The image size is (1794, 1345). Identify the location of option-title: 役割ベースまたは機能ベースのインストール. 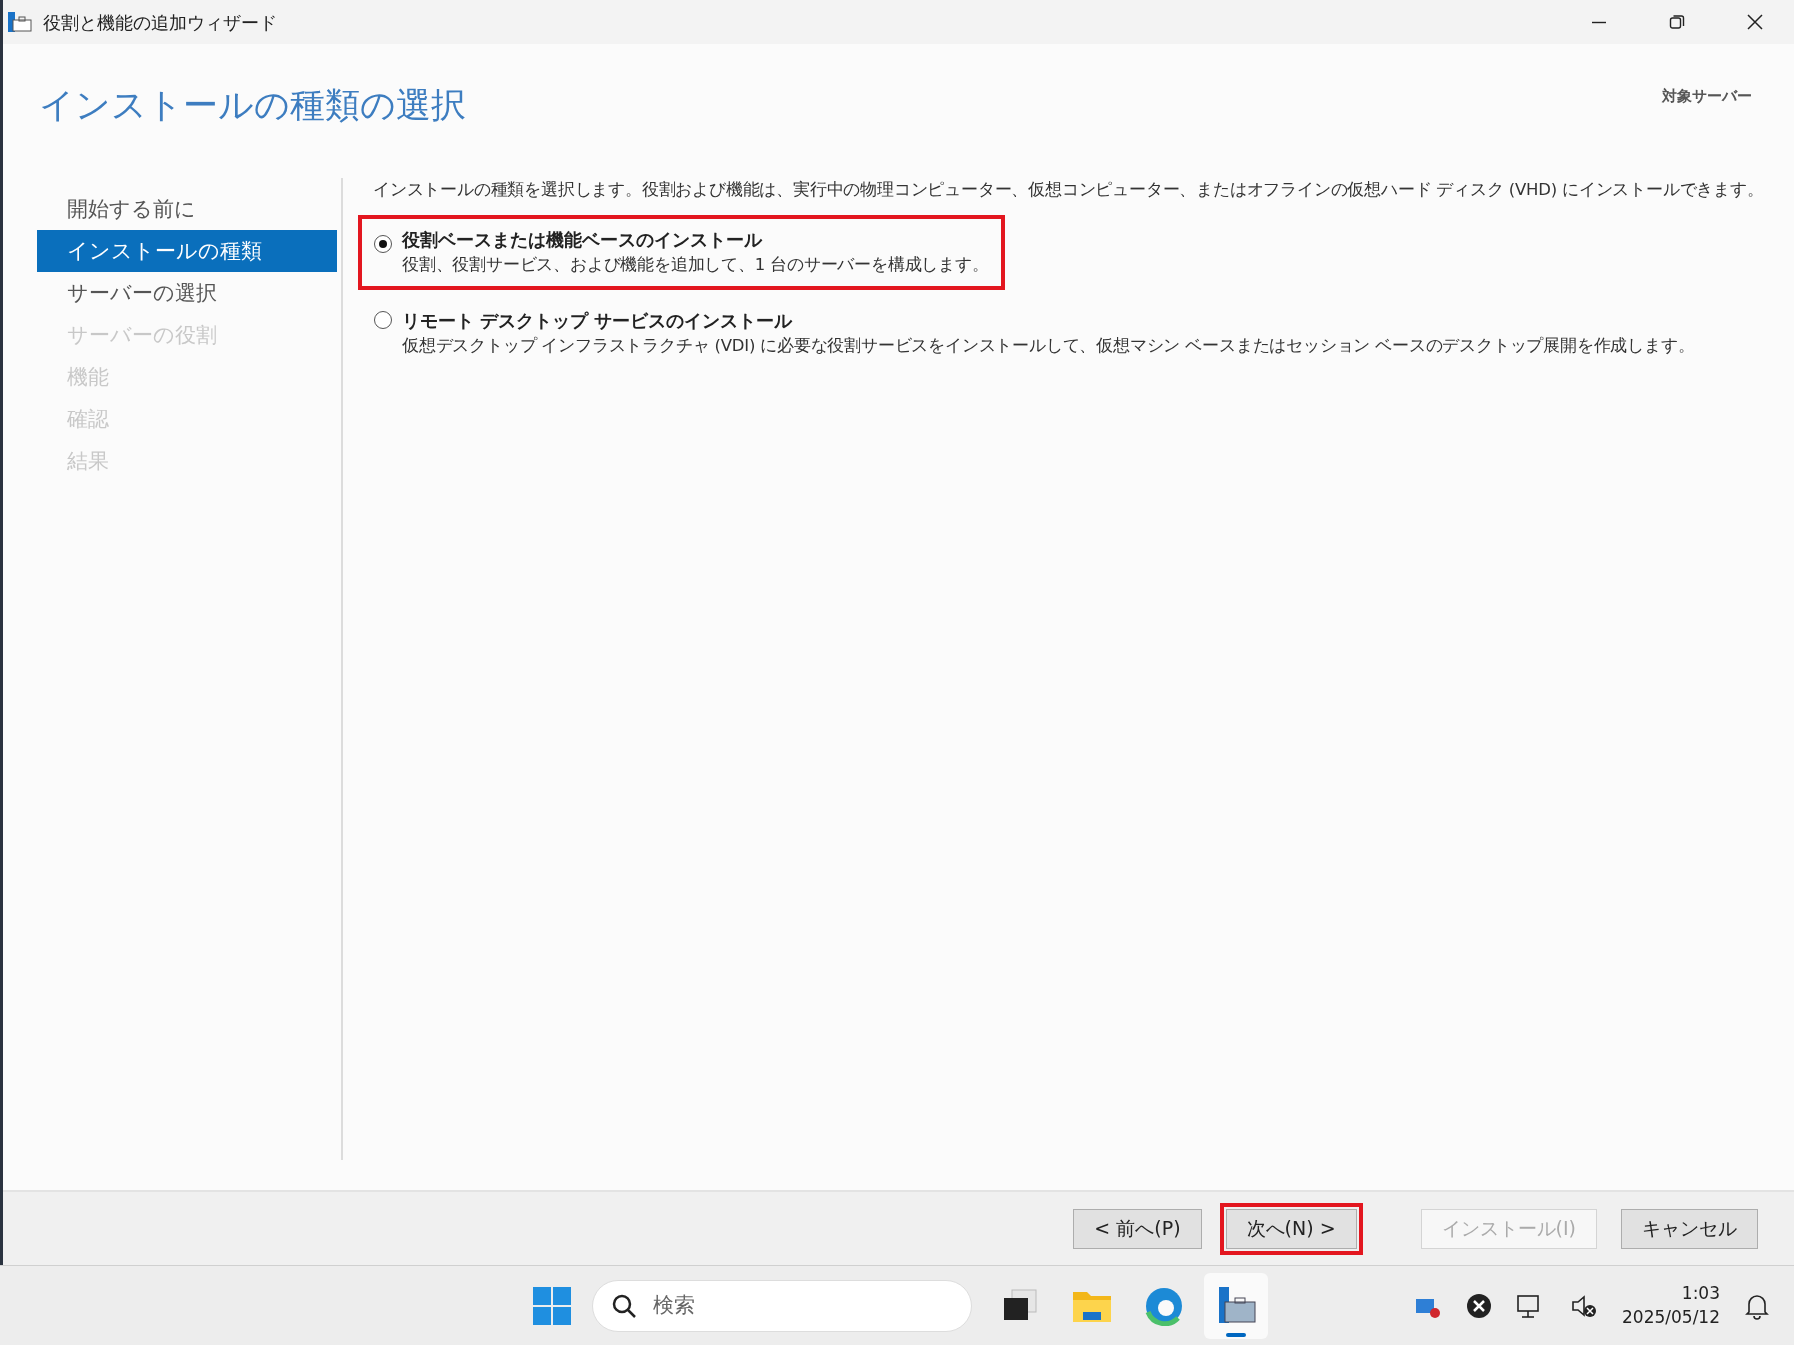
(582, 239).